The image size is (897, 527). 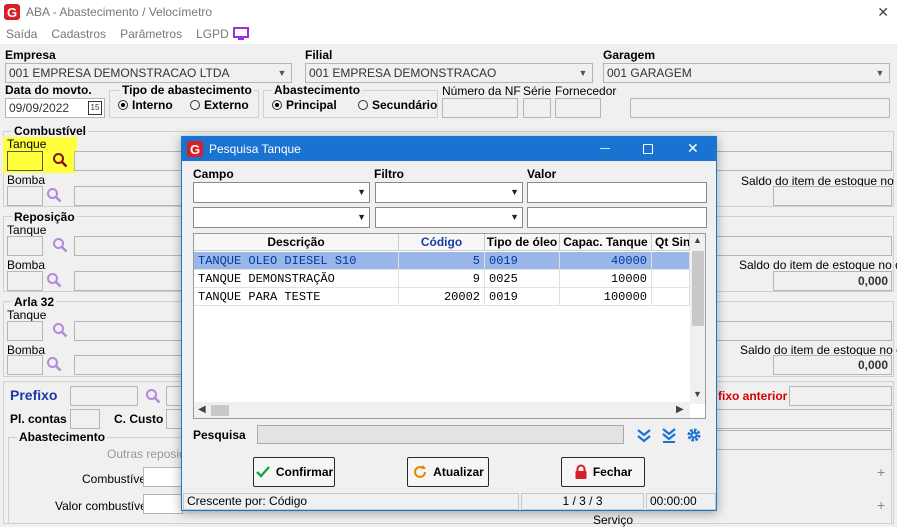 I want to click on atualizar-button: Atualizar, so click(x=448, y=472).